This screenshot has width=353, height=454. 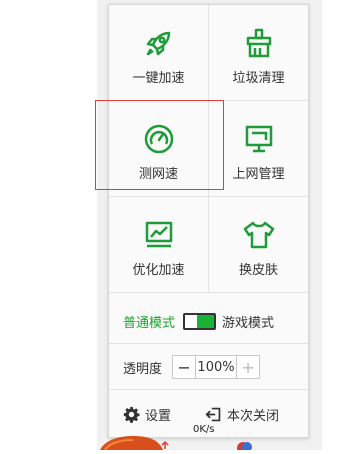 I want to click on opacity-row: 透明度 − 100% +, so click(x=208, y=367).